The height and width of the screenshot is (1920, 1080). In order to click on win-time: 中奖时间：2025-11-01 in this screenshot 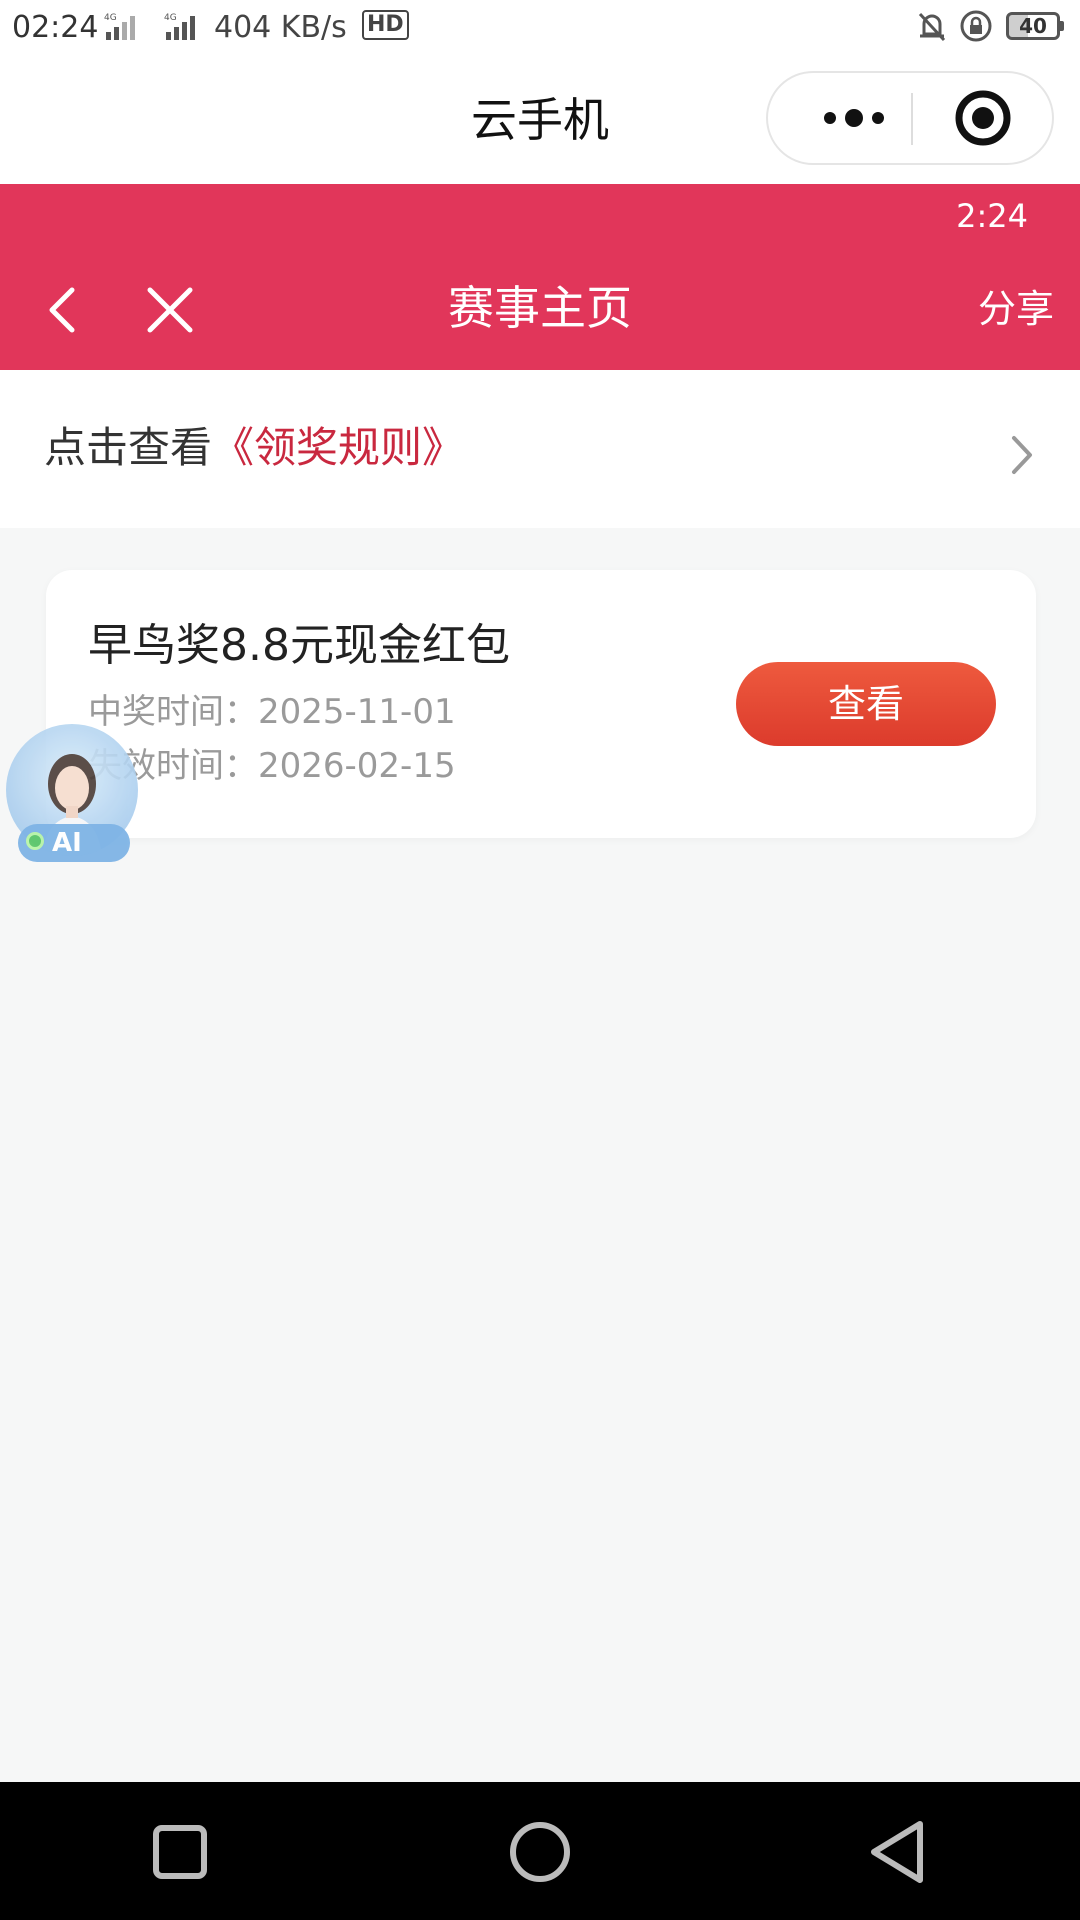, I will do `click(272, 712)`.